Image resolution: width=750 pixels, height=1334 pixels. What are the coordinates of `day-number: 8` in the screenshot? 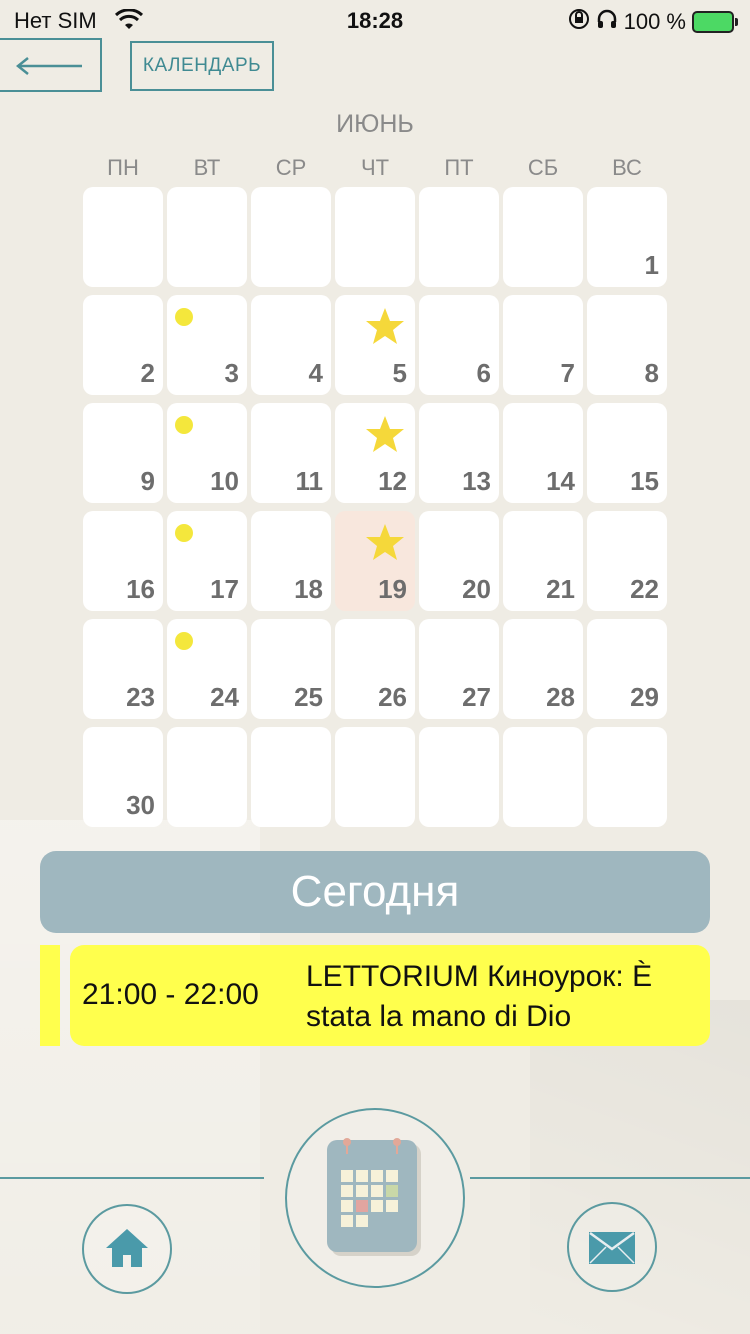 It's located at (651, 373).